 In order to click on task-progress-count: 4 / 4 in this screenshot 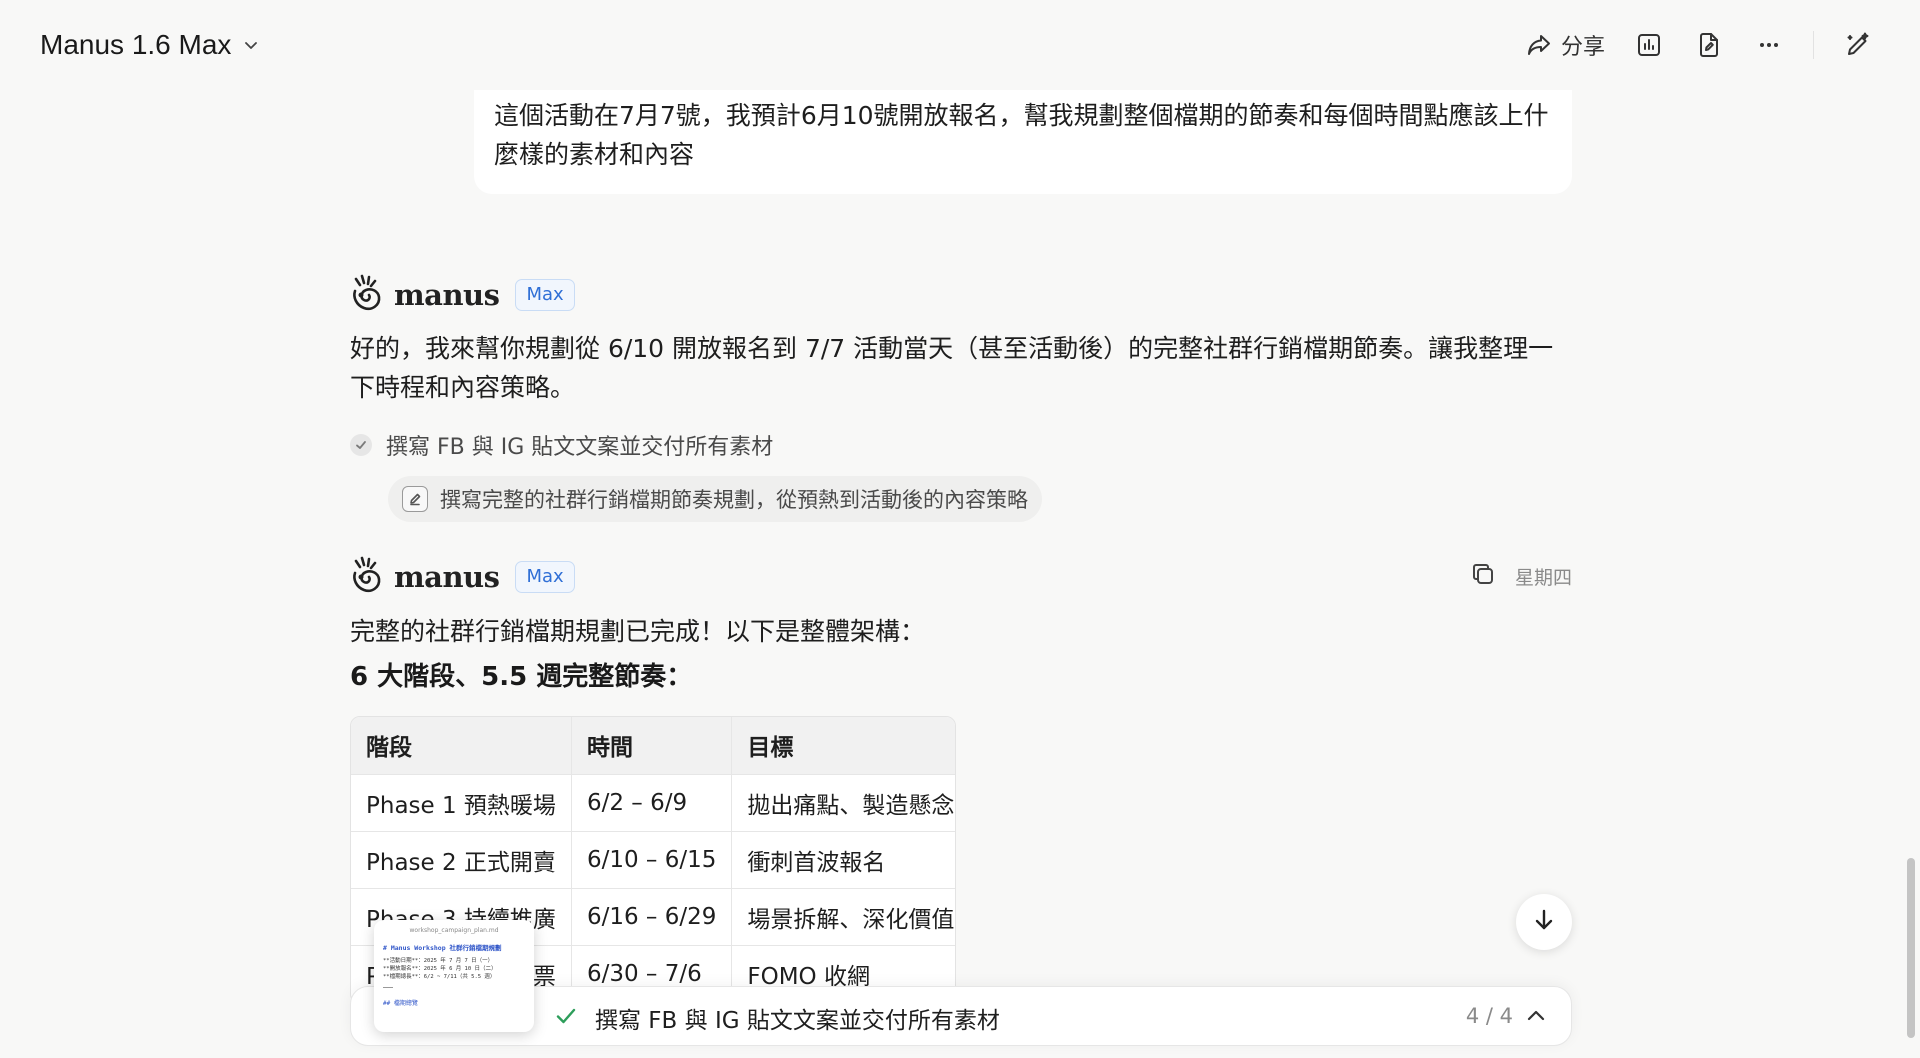, I will do `click(1489, 1016)`.